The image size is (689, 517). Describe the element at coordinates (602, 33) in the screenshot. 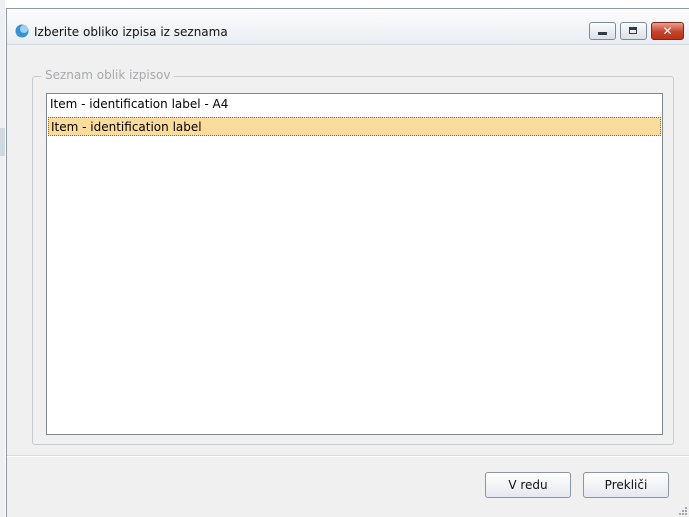

I see `minimize-icon` at that location.